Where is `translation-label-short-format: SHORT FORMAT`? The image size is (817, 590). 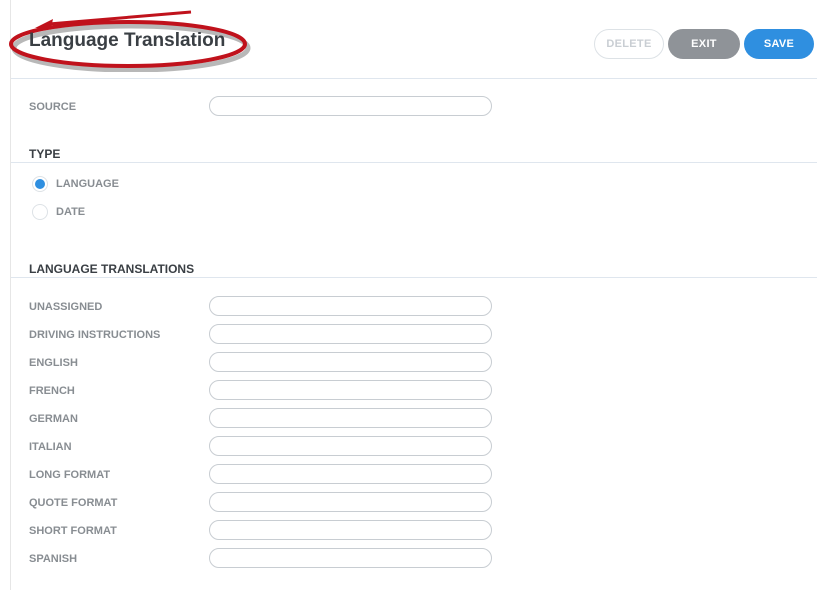 translation-label-short-format: SHORT FORMAT is located at coordinates (73, 531).